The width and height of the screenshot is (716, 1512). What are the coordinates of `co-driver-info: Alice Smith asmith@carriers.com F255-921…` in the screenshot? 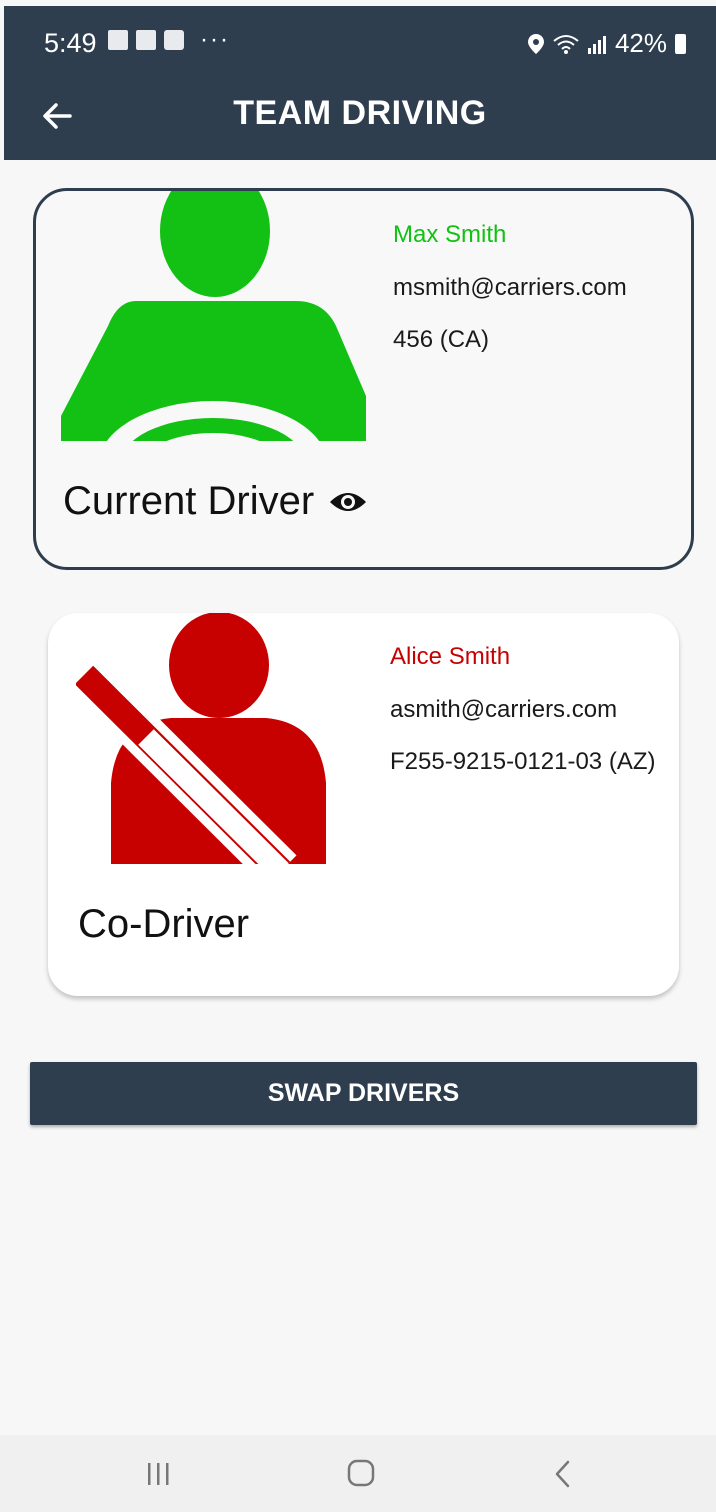 It's located at (525, 720).